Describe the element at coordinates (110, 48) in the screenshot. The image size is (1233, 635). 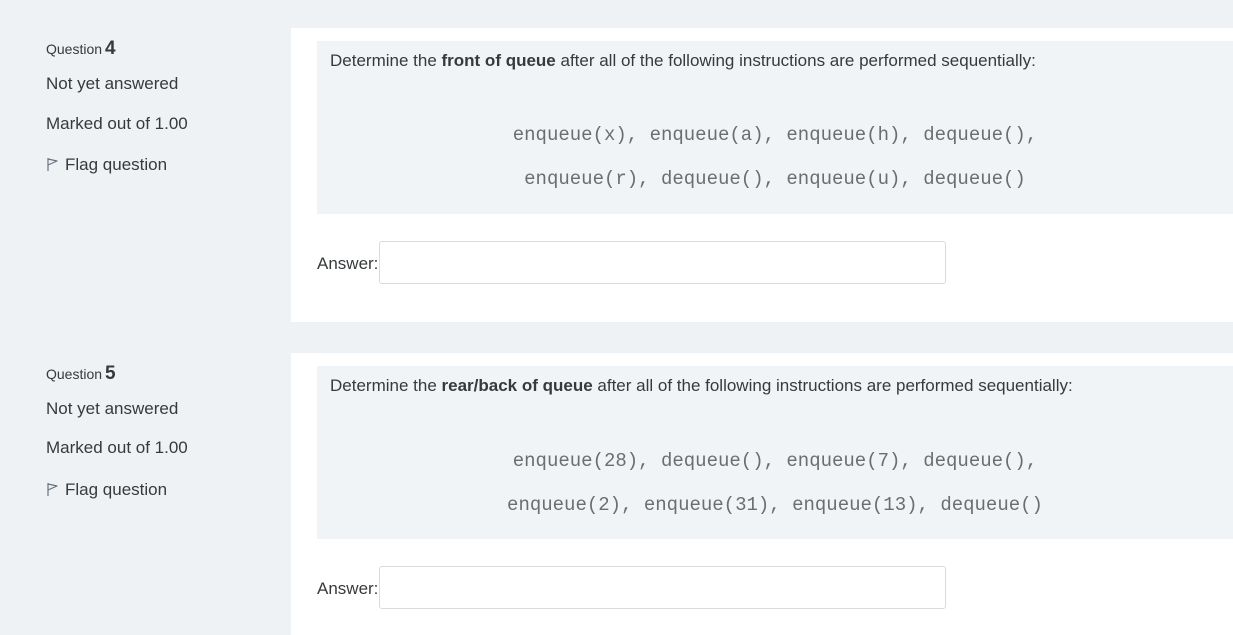
I see `question-number-value: 4` at that location.